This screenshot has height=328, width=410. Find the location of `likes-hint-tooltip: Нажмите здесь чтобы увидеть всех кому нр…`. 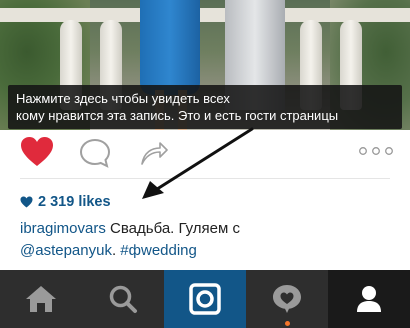

likes-hint-tooltip: Нажмите здесь чтобы увидеть всех кому нр… is located at coordinates (205, 107).